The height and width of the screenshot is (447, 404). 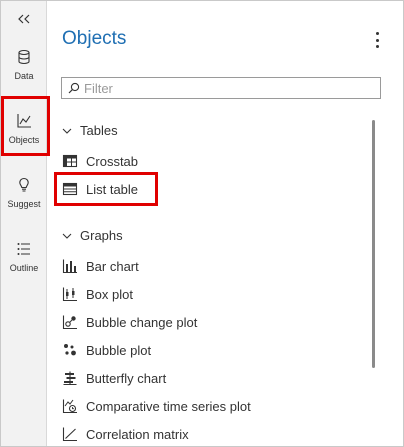 What do you see at coordinates (69, 266) in the screenshot?
I see `bar-chart-icon` at bounding box center [69, 266].